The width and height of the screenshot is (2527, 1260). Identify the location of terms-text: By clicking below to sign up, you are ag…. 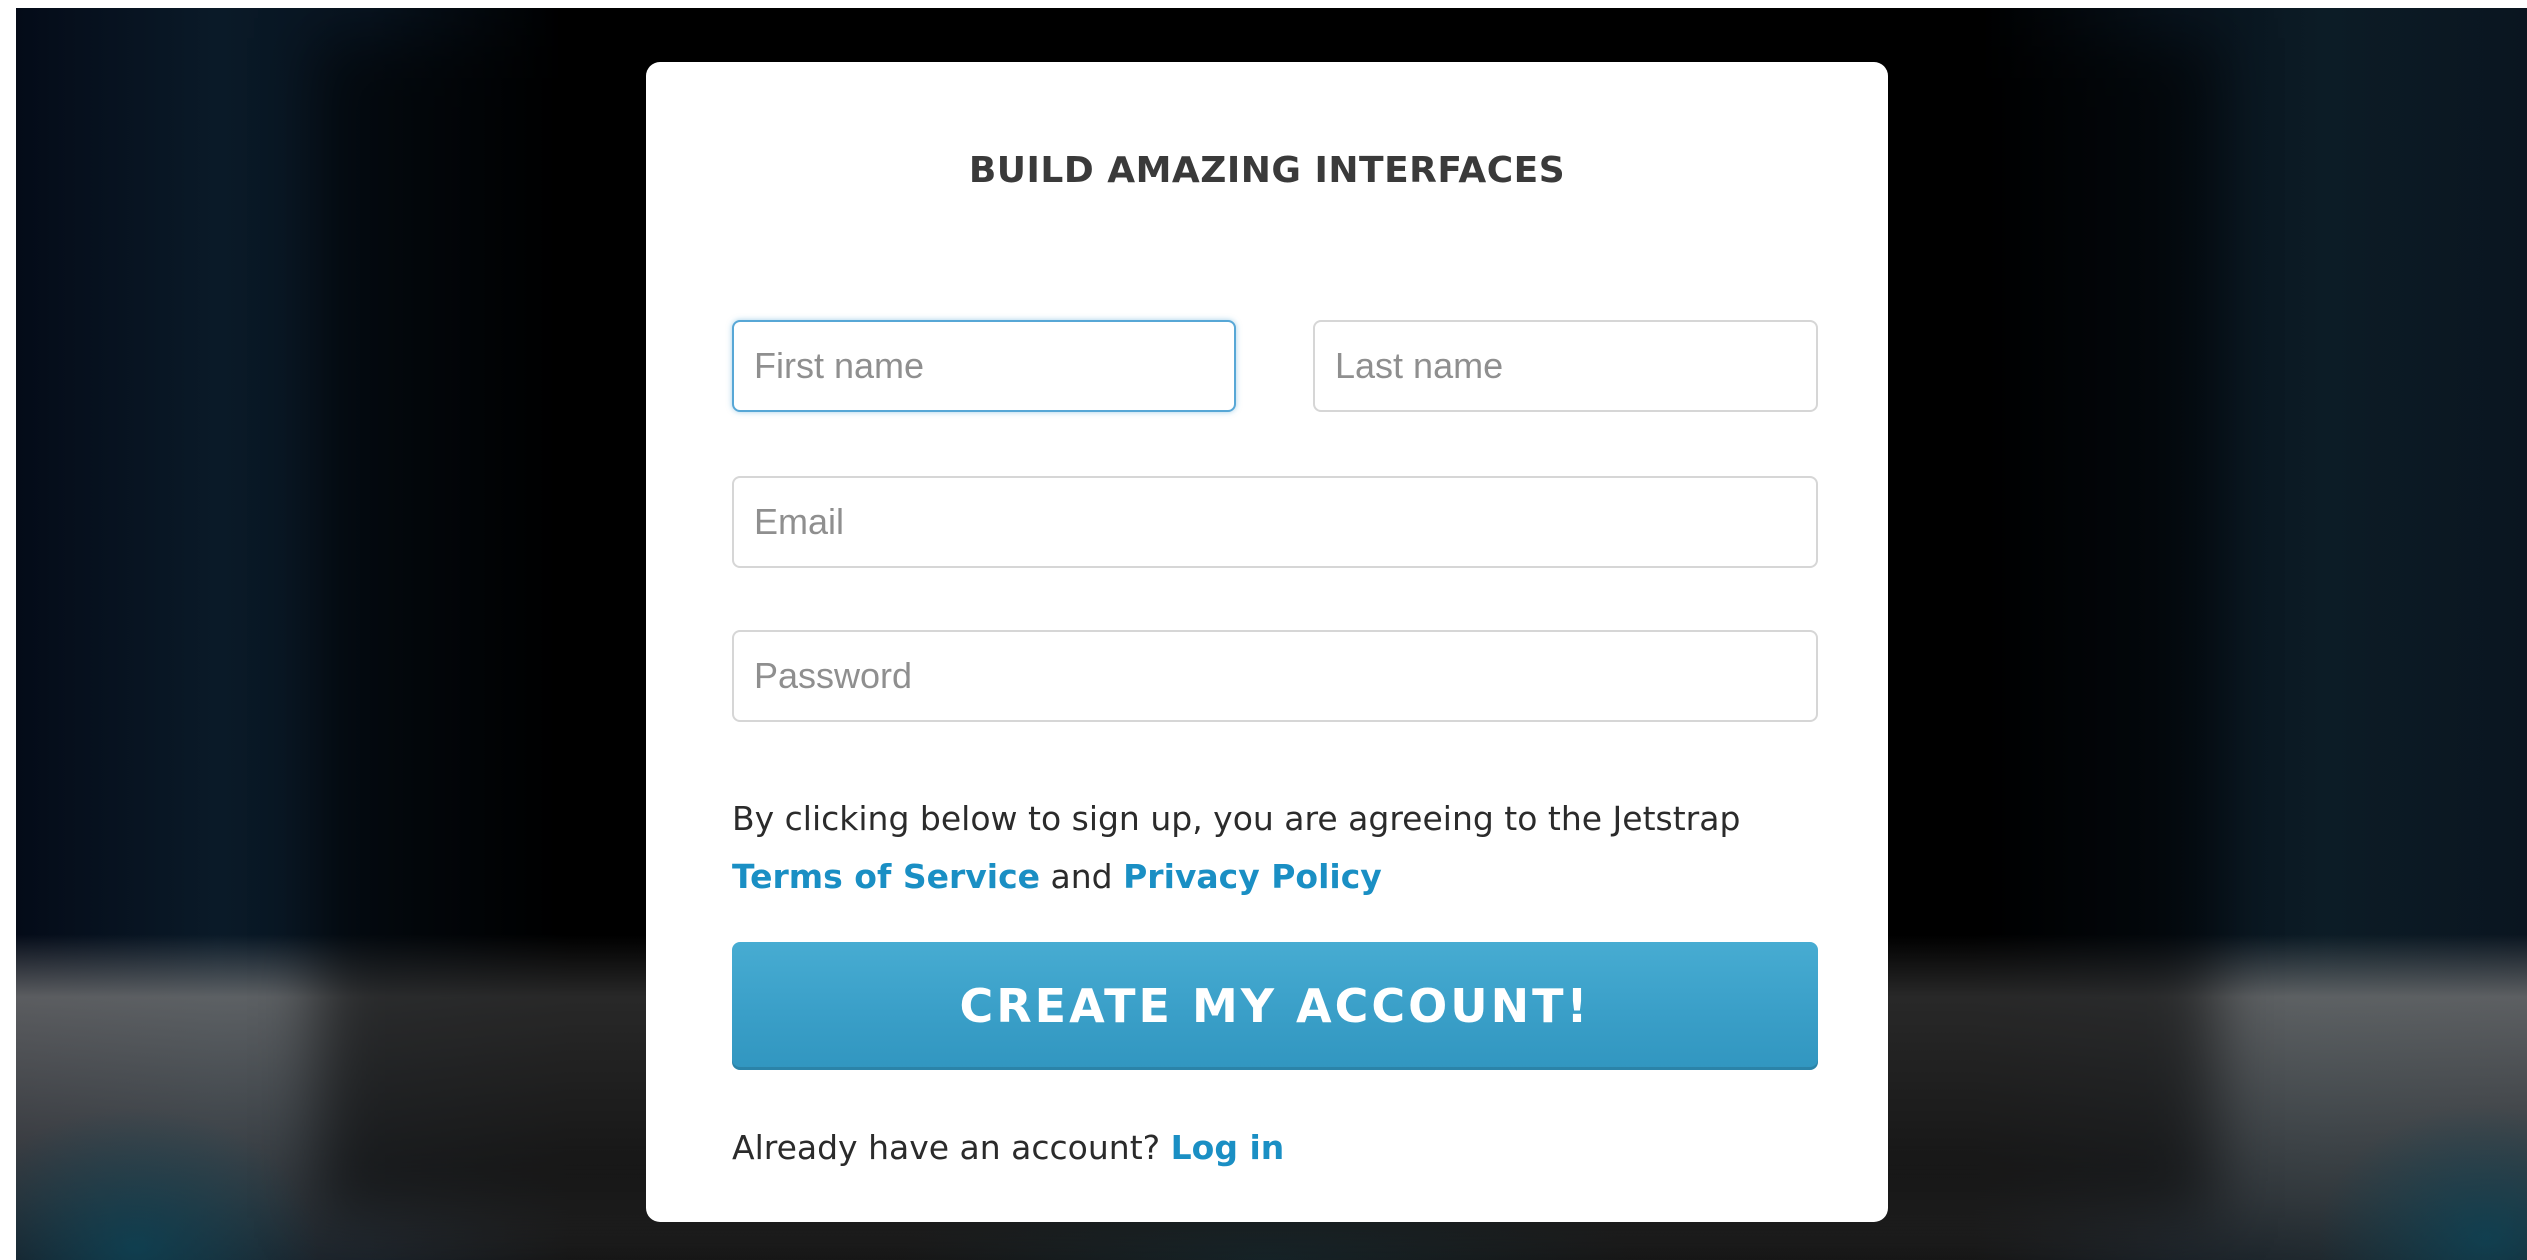
(1236, 818).